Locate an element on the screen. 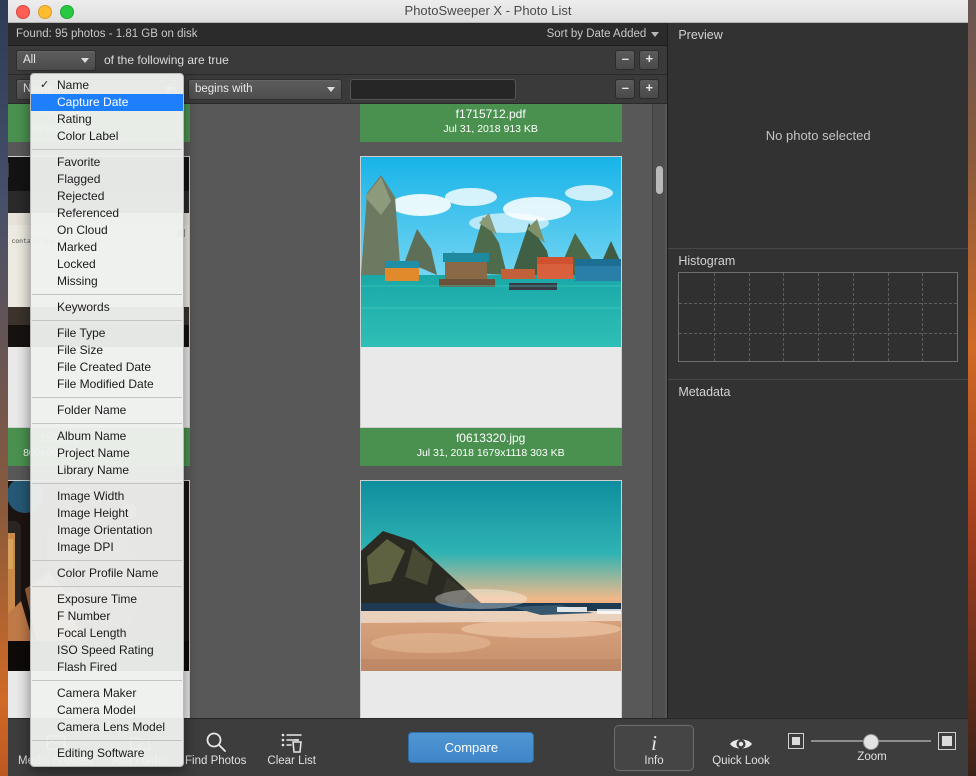  photo-meta: Jul 31, 2018 913 KB is located at coordinates (490, 129).